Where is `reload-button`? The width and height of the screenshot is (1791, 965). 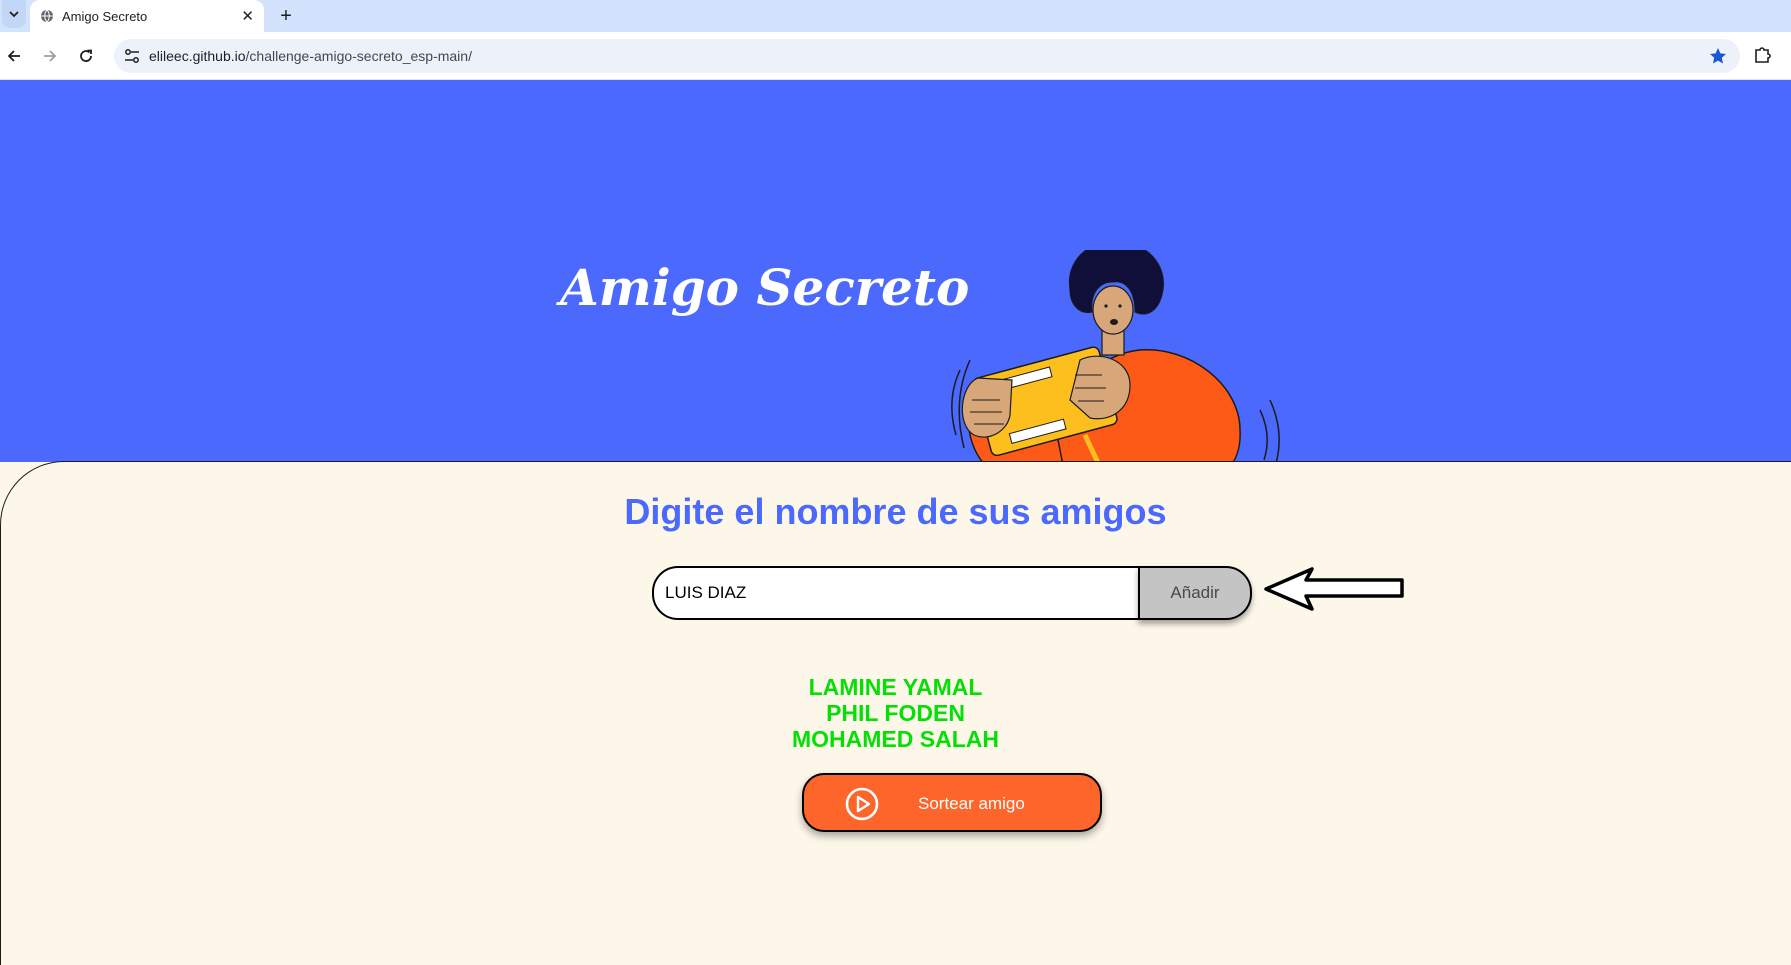 reload-button is located at coordinates (86, 56).